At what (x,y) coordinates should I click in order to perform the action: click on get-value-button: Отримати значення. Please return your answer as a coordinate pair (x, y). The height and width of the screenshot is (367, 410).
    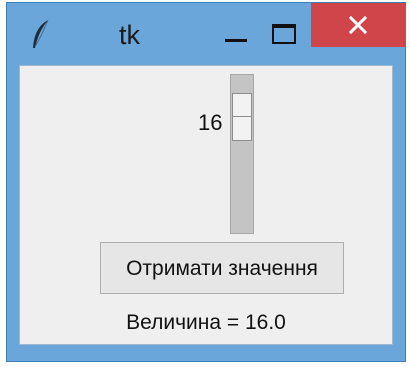
    Looking at the image, I should click on (222, 268).